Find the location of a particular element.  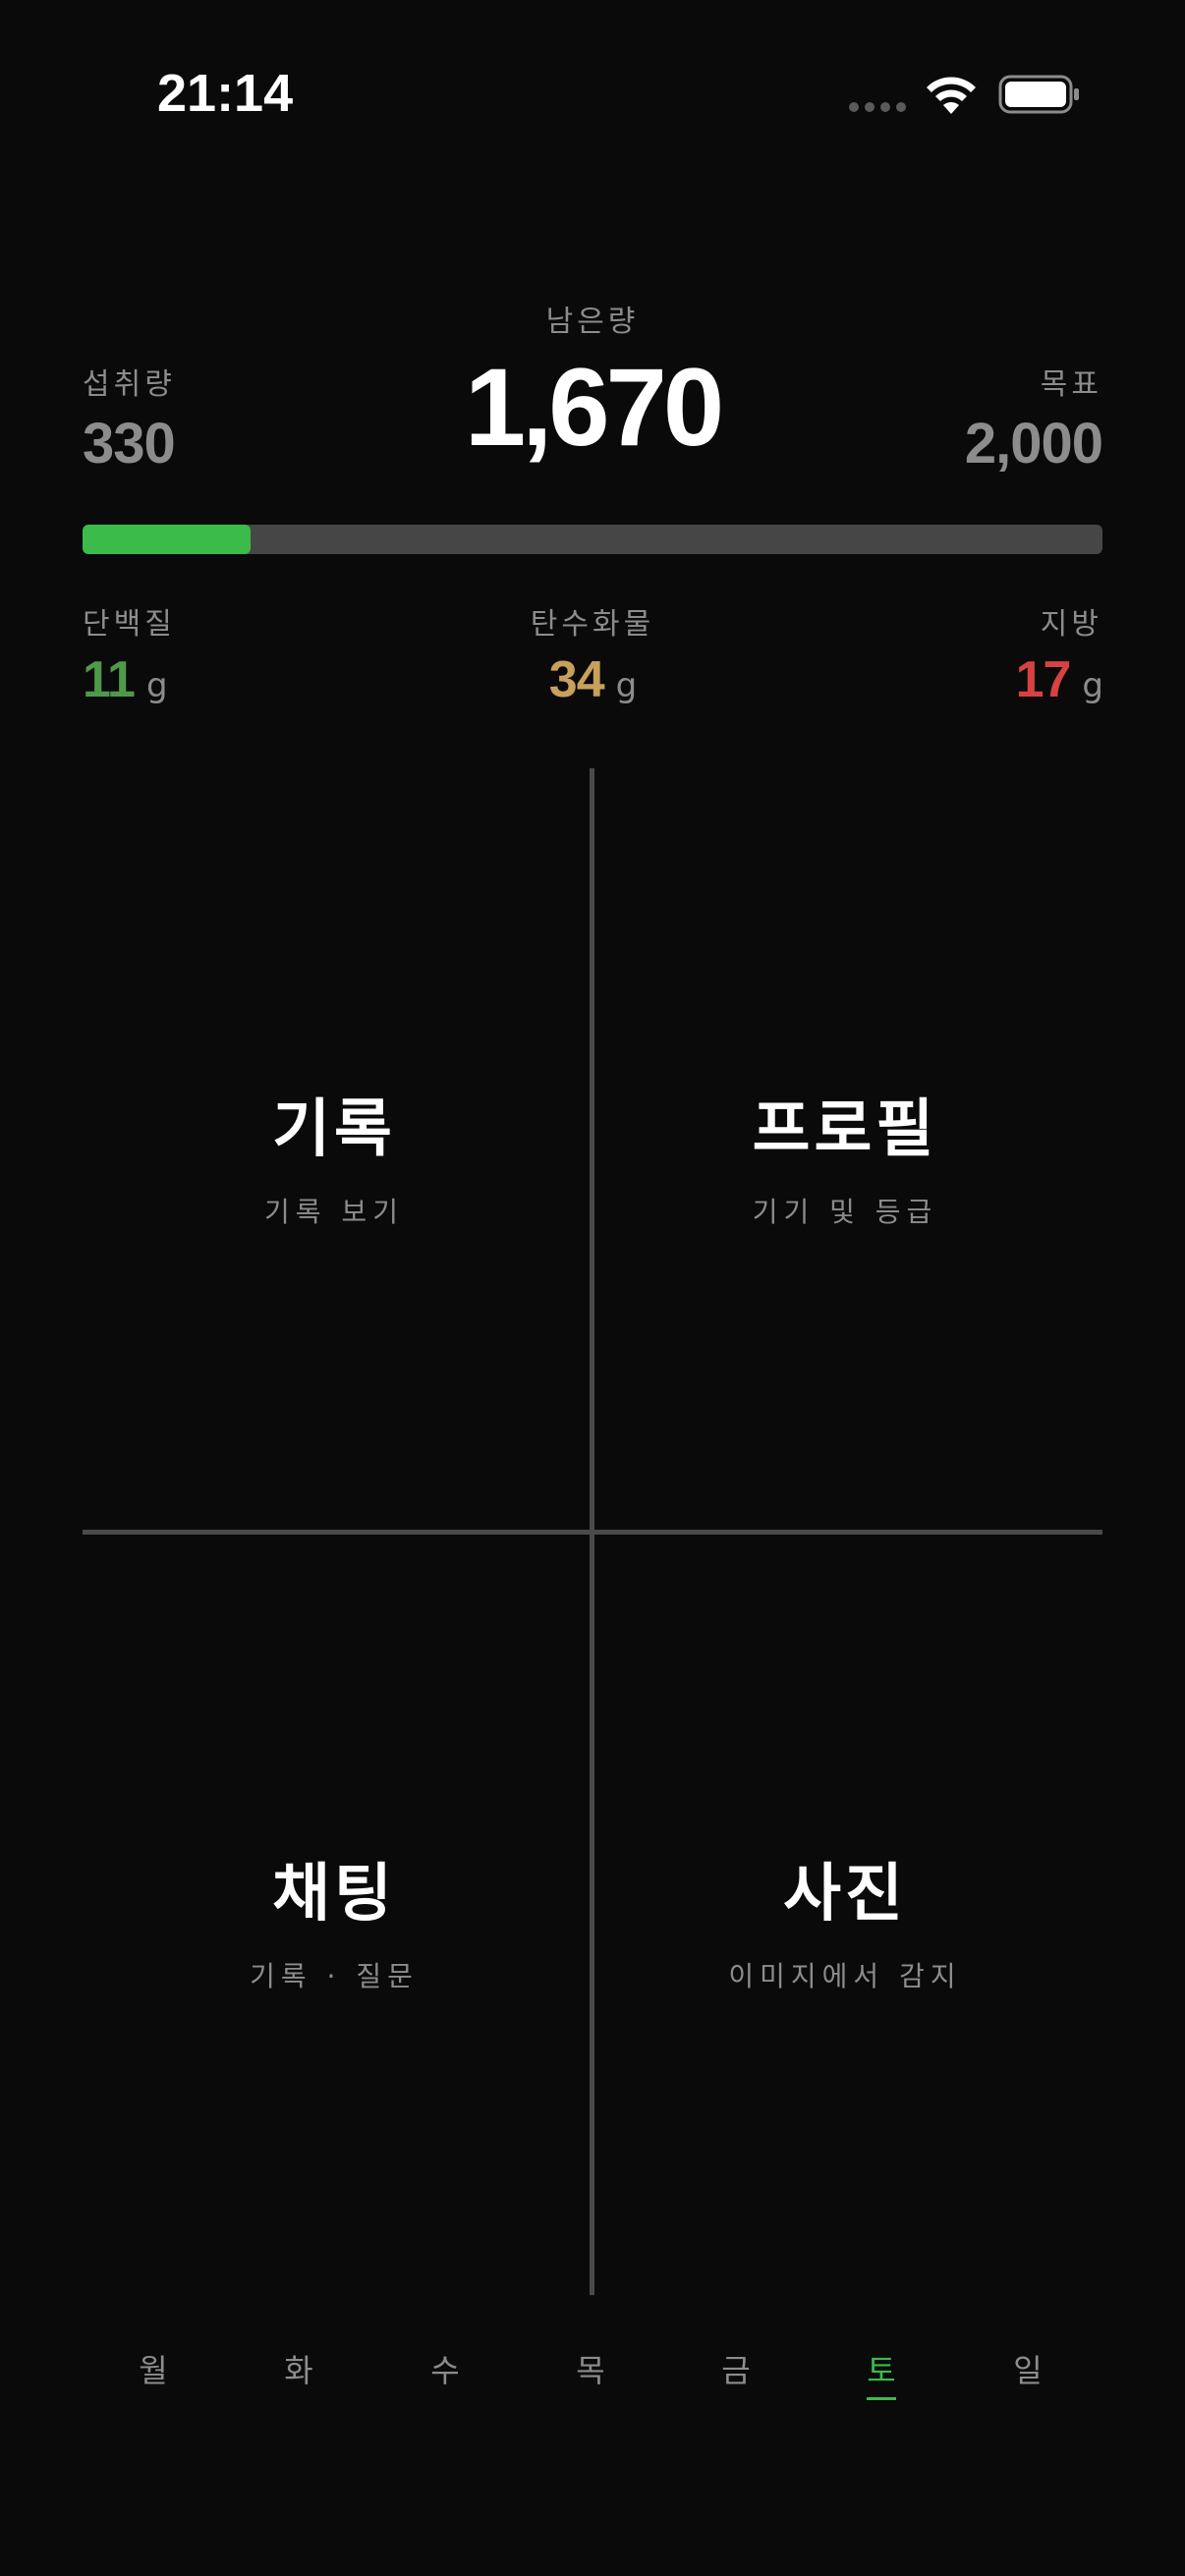

day-label: 일 is located at coordinates (1028, 2370).